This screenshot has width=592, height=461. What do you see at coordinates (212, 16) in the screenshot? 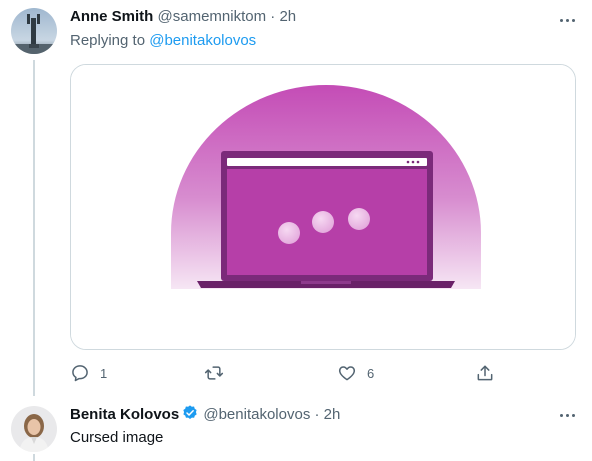
I see `tweet1-author-handle: @samemniktom` at bounding box center [212, 16].